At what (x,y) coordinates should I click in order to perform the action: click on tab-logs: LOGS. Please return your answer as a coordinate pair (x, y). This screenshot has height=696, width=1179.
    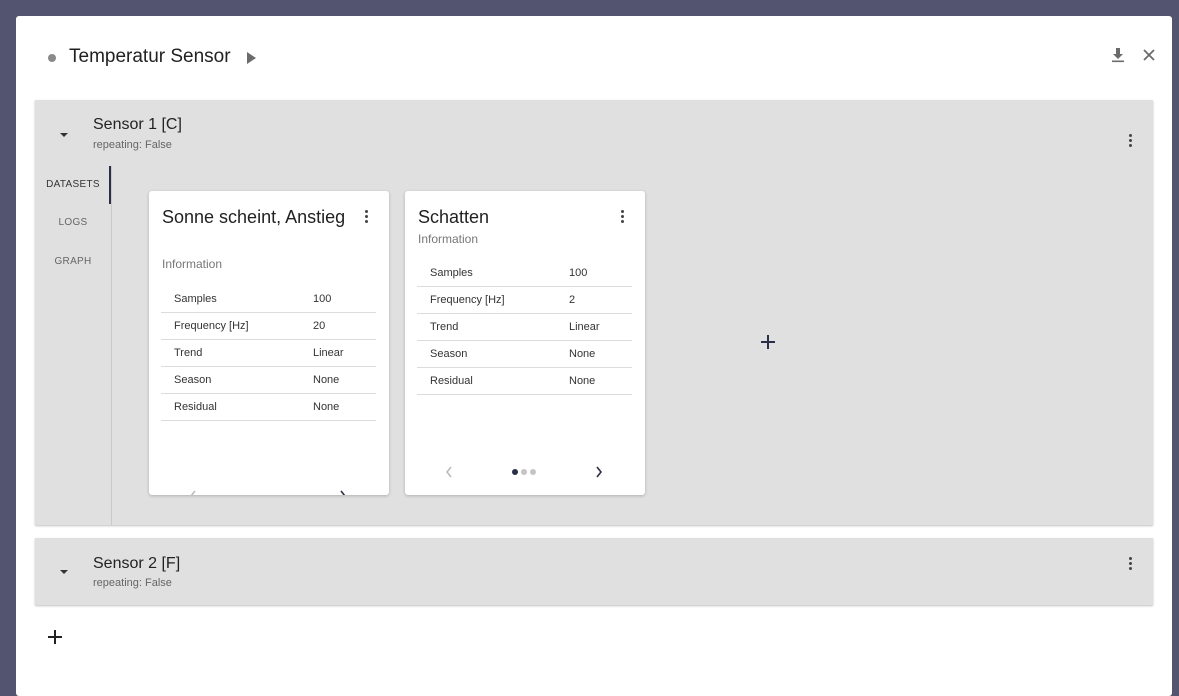
    Looking at the image, I should click on (73, 223).